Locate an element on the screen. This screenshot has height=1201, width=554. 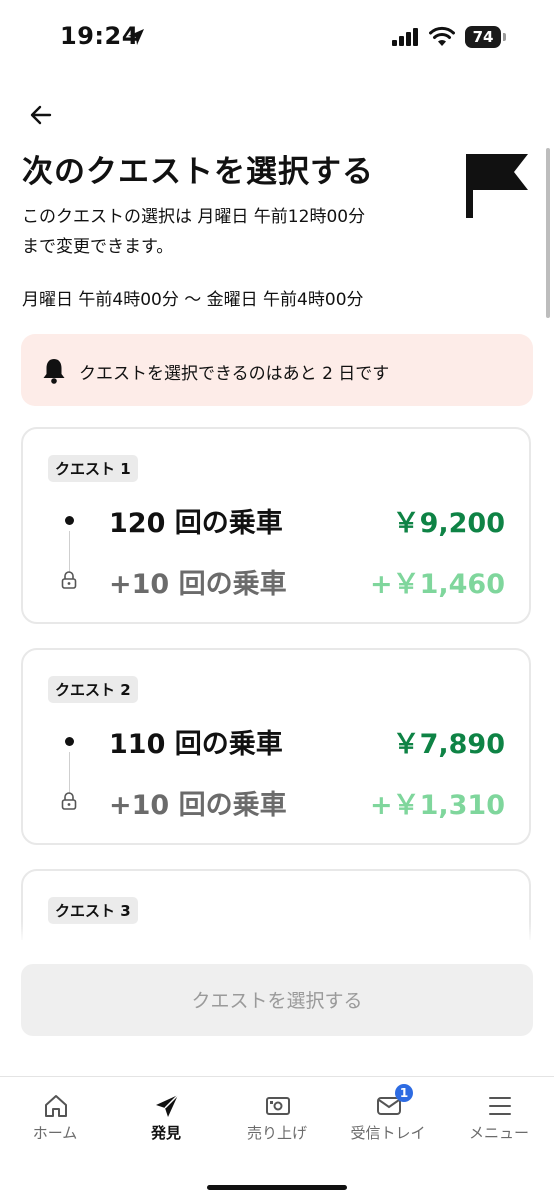
tab-label: ホーム is located at coordinates (55, 1133).